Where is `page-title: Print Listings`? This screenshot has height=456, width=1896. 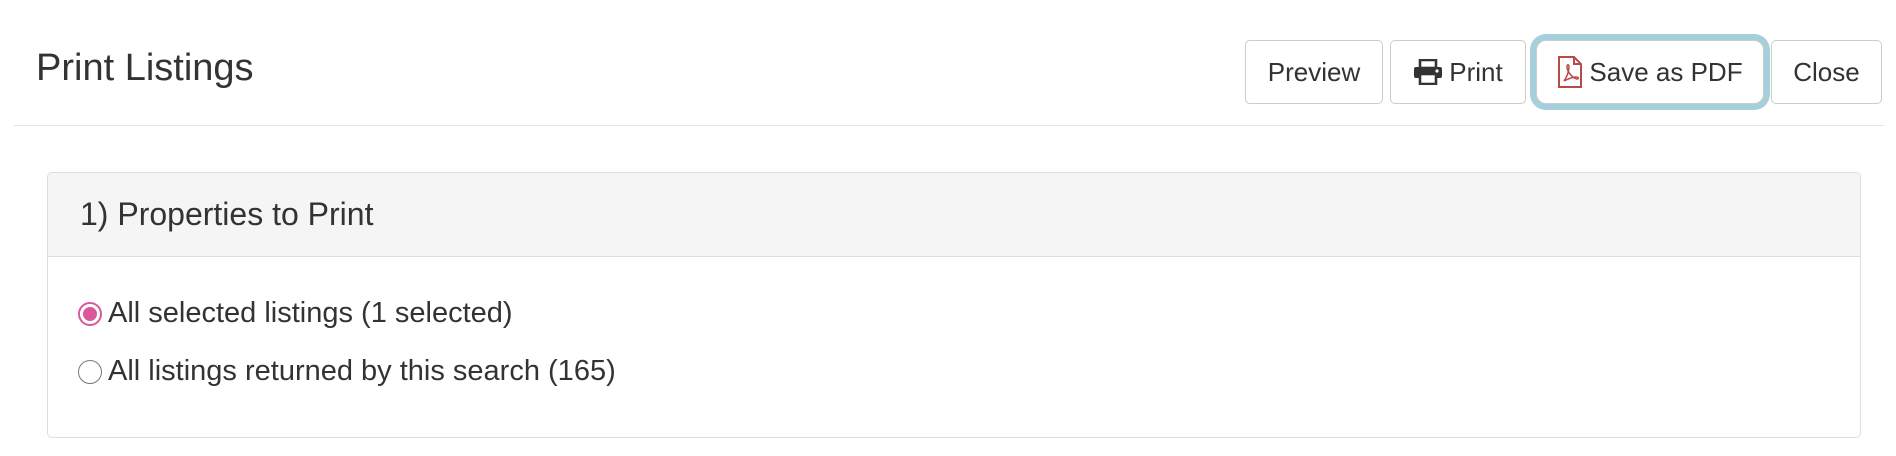
page-title: Print Listings is located at coordinates (145, 68).